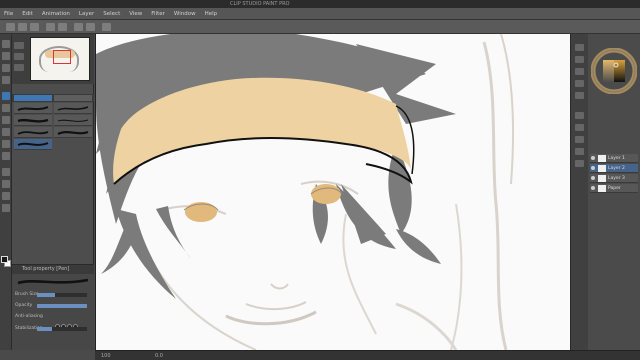 This screenshot has height=360, width=640. Describe the element at coordinates (86, 14) in the screenshot. I see `menu-layer: Layer` at that location.